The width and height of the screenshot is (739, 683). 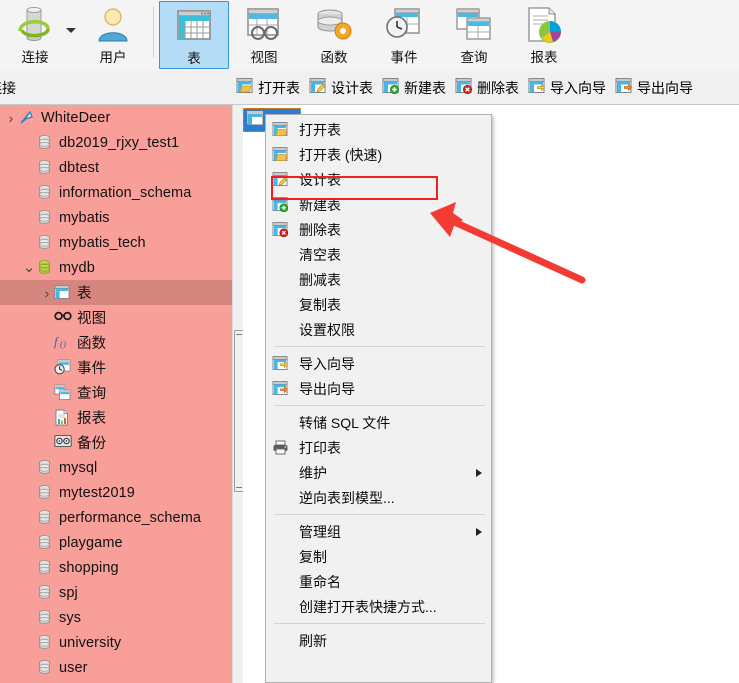 I want to click on ribbon-button-query: 查询, so click(x=474, y=35).